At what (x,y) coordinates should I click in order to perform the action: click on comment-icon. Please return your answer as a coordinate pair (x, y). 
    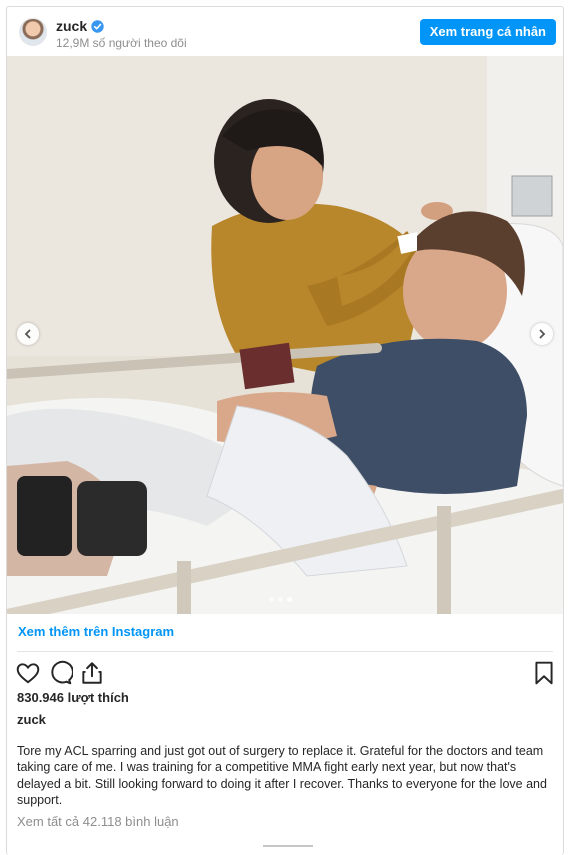
    Looking at the image, I should click on (62, 672).